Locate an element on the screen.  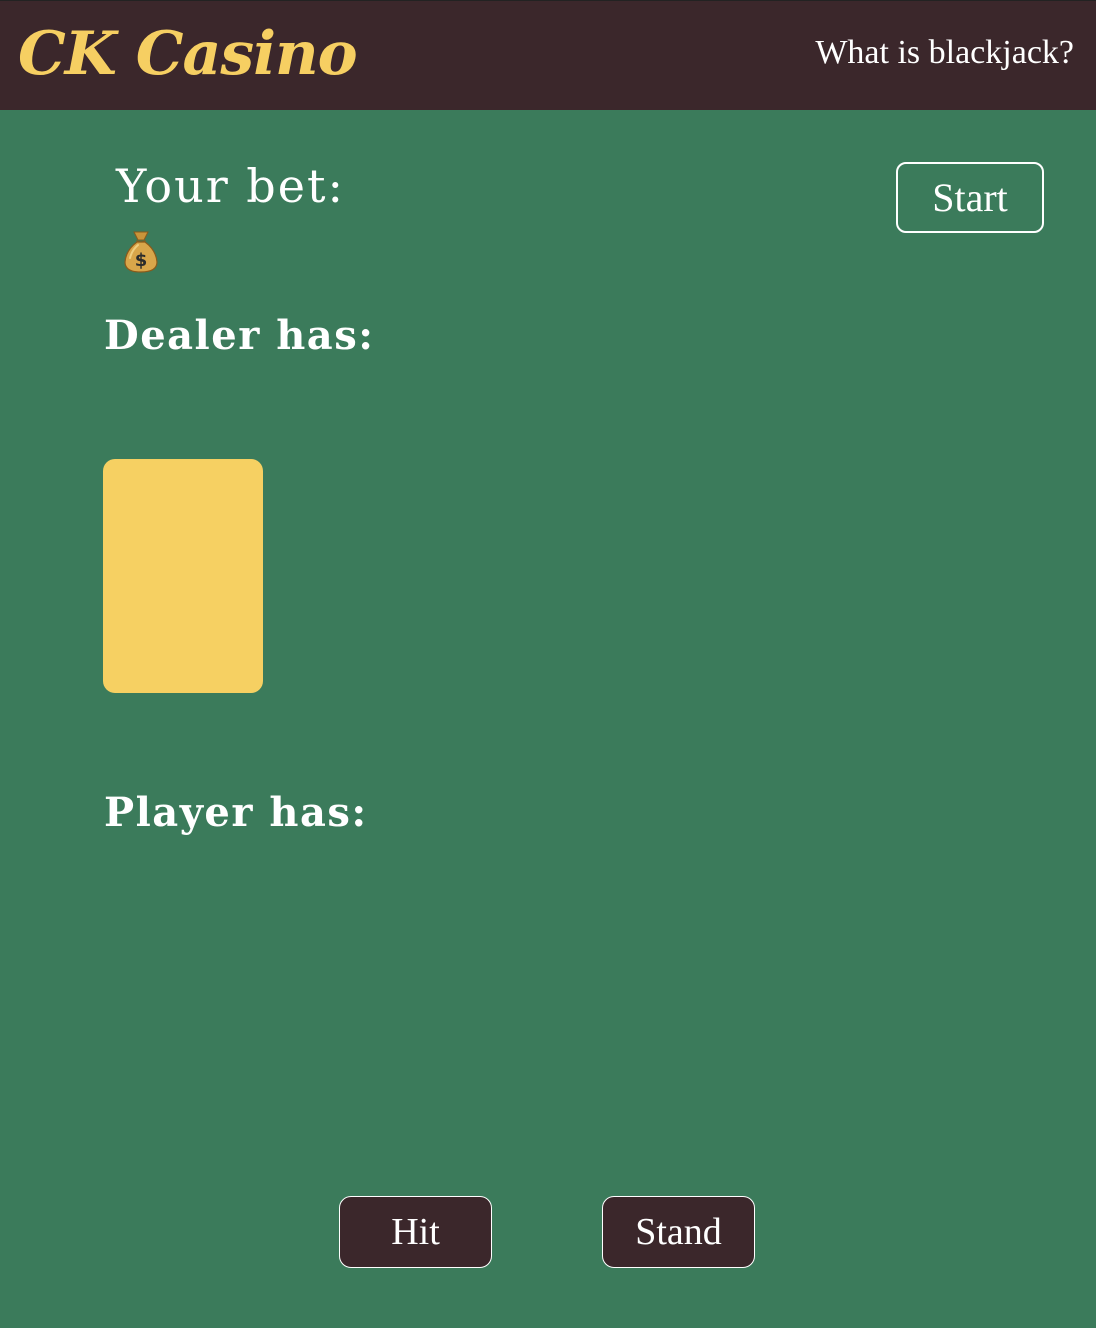
start-button: Start is located at coordinates (970, 197).